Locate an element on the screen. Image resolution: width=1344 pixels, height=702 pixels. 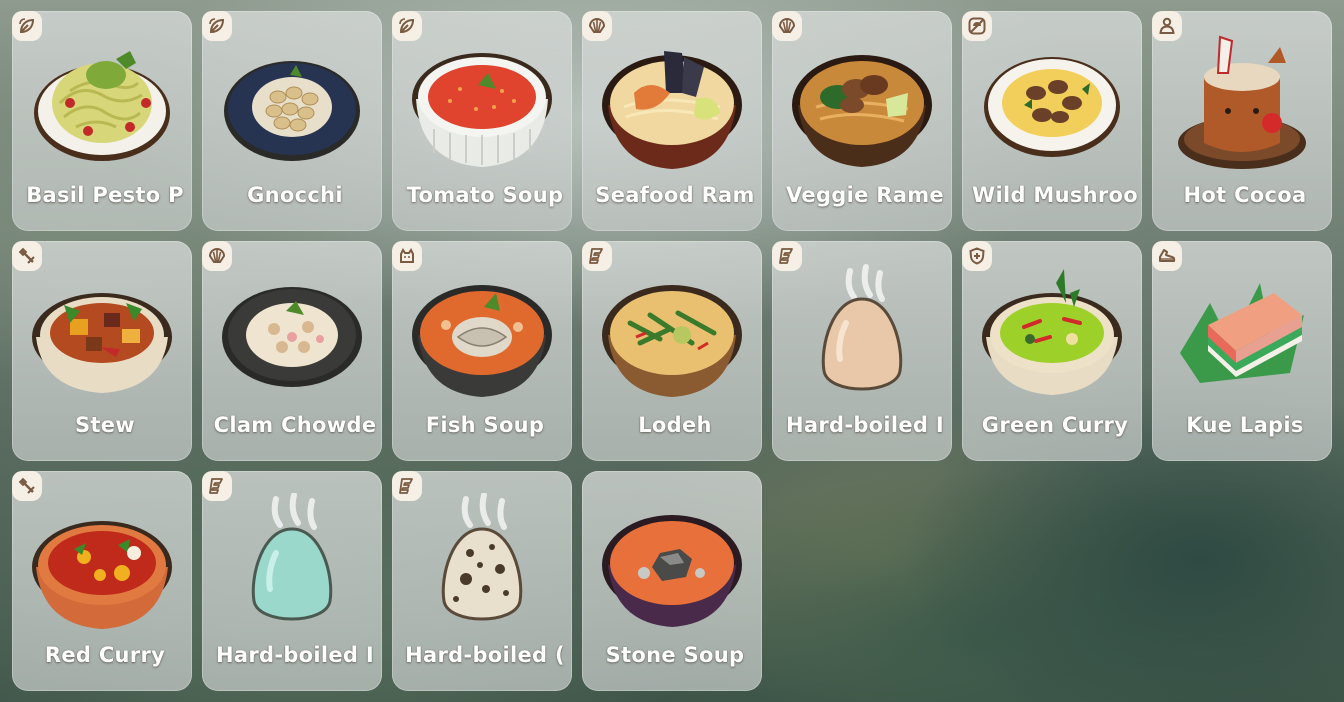
dish-name: Stew is located at coordinates (104, 425).